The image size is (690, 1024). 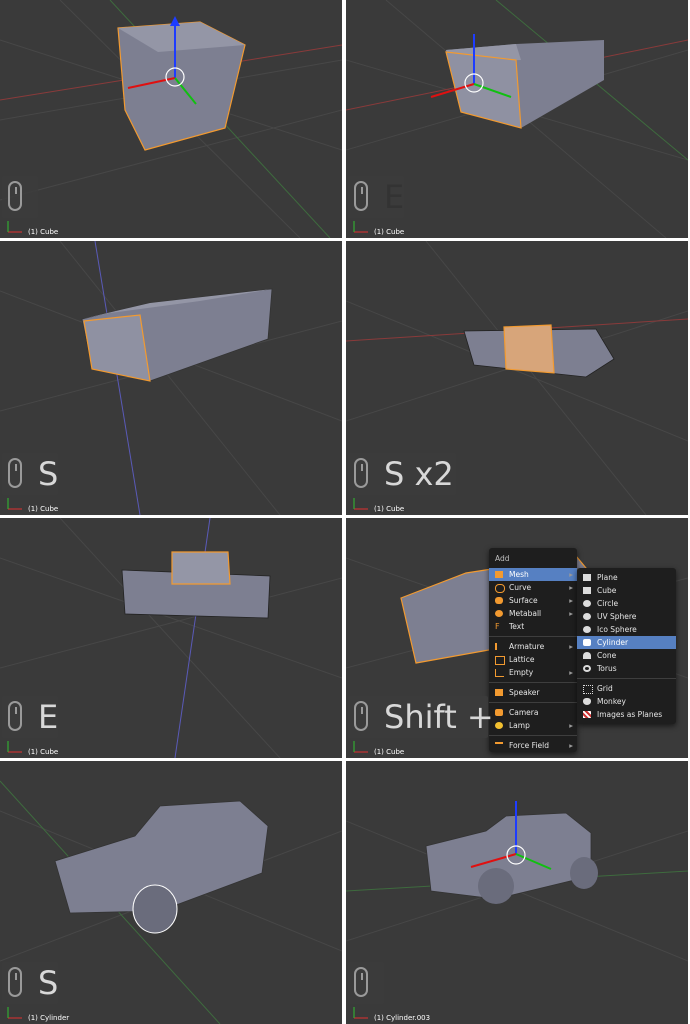 I want to click on force-field-icon, so click(x=499, y=746).